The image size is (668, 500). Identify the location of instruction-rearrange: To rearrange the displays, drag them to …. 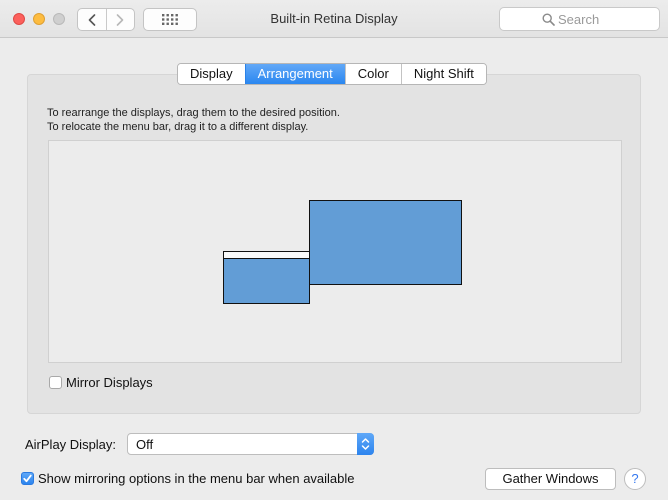
(193, 113).